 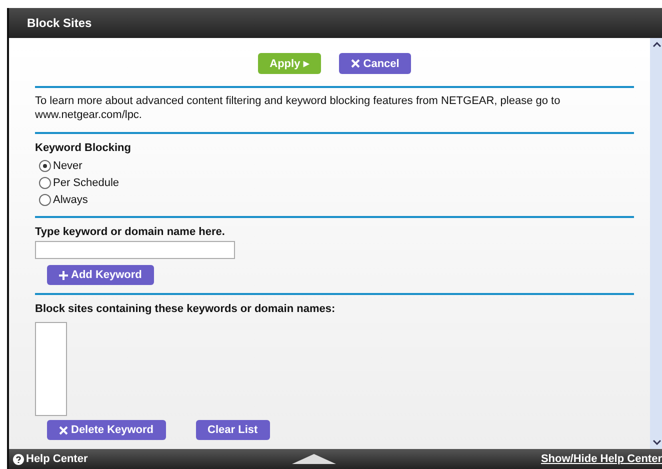 What do you see at coordinates (314, 459) in the screenshot?
I see `expand-arrow-icon` at bounding box center [314, 459].